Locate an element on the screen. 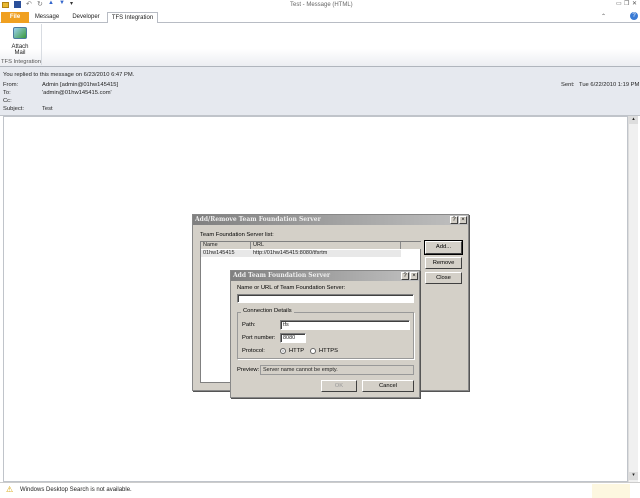  table-row: 01hw145415 http://01hw145415:8080/tfsrtm is located at coordinates (301, 253).